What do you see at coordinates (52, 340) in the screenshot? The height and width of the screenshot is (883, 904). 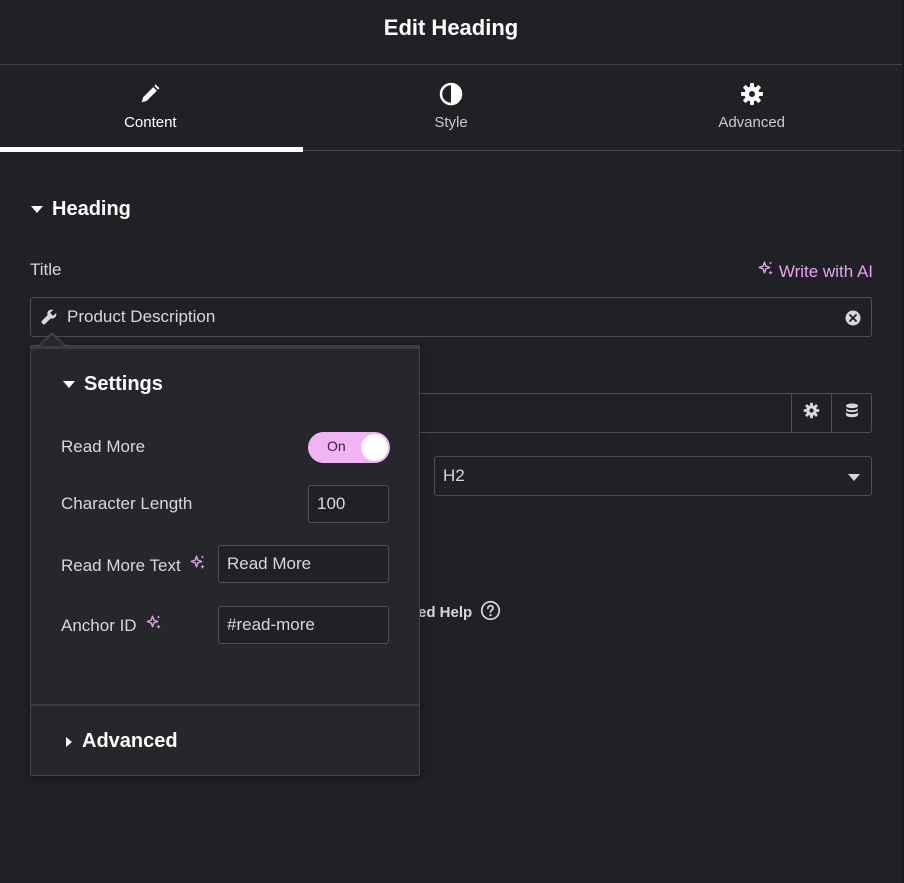 I see `popover-arrow-fill` at bounding box center [52, 340].